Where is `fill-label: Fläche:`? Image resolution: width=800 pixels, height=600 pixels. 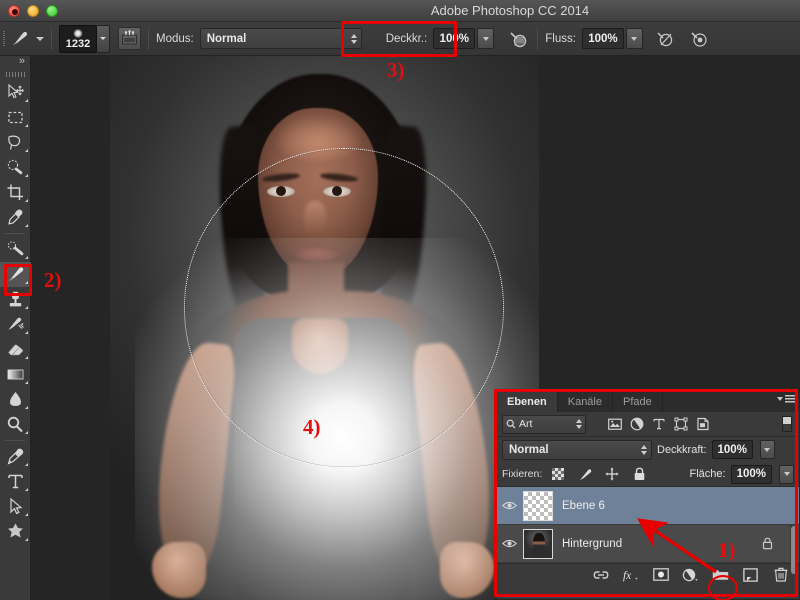 fill-label: Fläche: is located at coordinates (707, 474).